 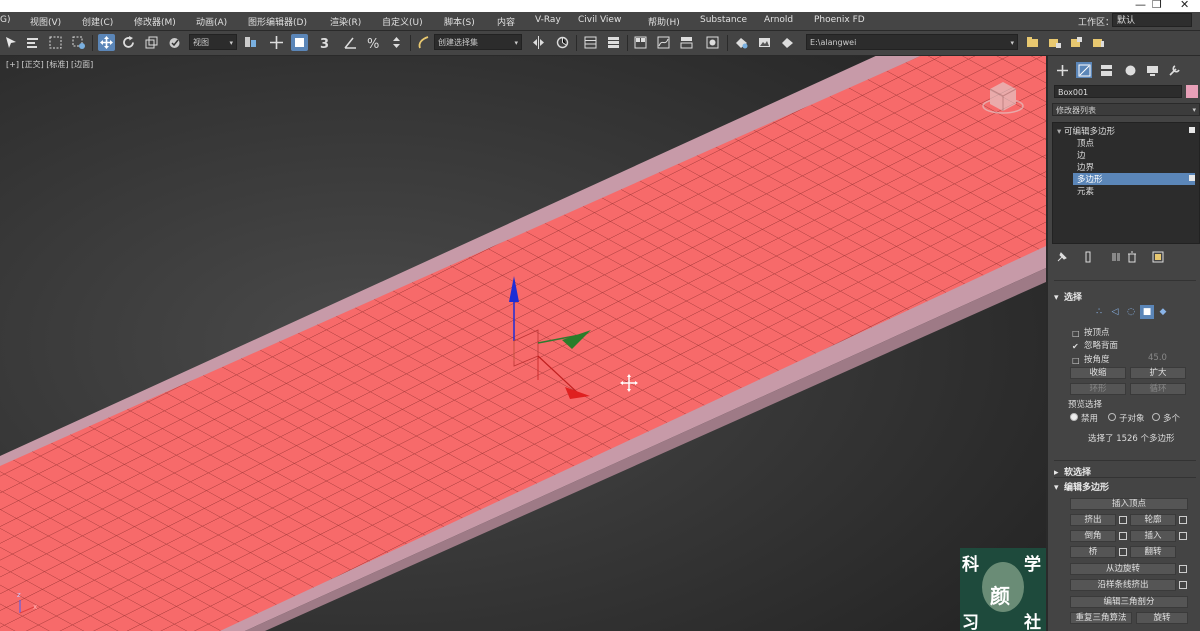 I want to click on menu-item-customize: 自定义(U), so click(x=402, y=21).